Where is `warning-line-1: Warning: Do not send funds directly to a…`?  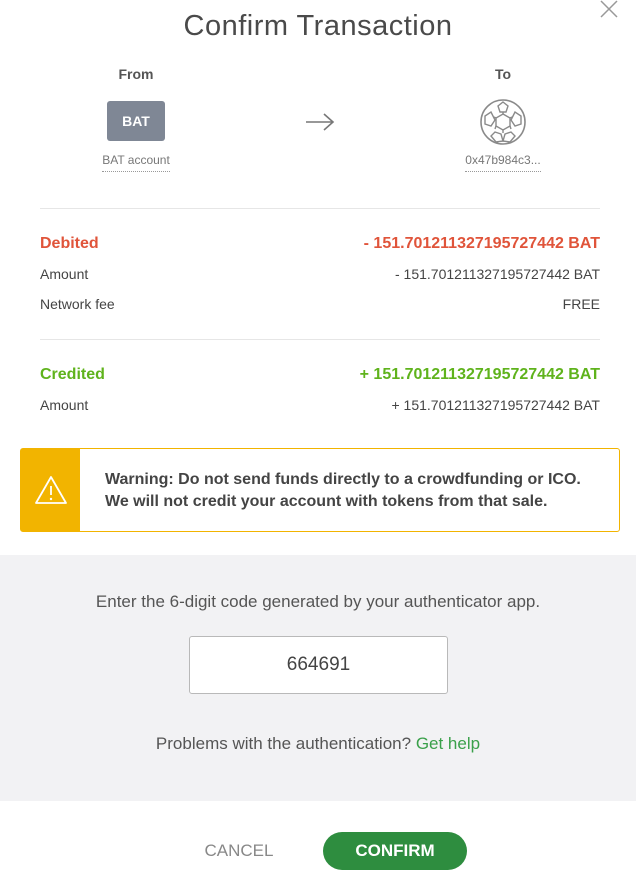
warning-line-1: Warning: Do not send funds directly to a… is located at coordinates (343, 479).